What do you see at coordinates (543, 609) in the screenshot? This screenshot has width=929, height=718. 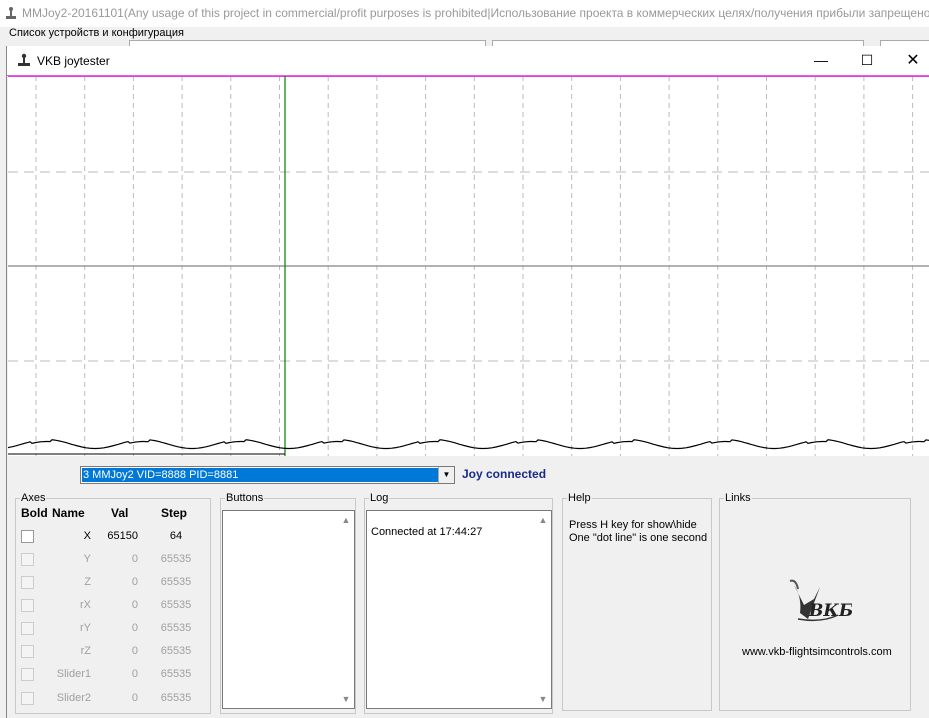 I see `log-scrollbar: ▲ ▼` at bounding box center [543, 609].